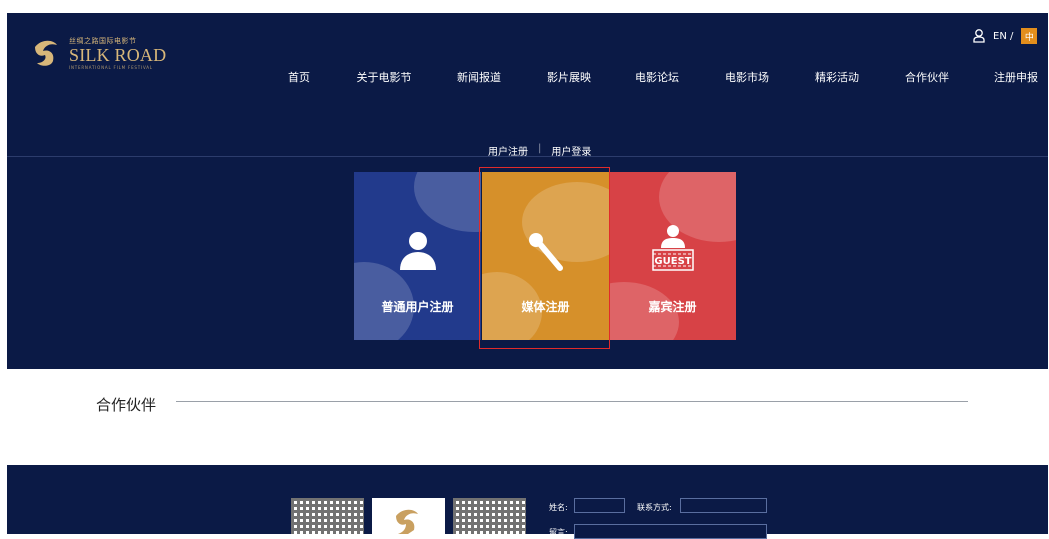  I want to click on nav-about: 关于电影节, so click(384, 77).